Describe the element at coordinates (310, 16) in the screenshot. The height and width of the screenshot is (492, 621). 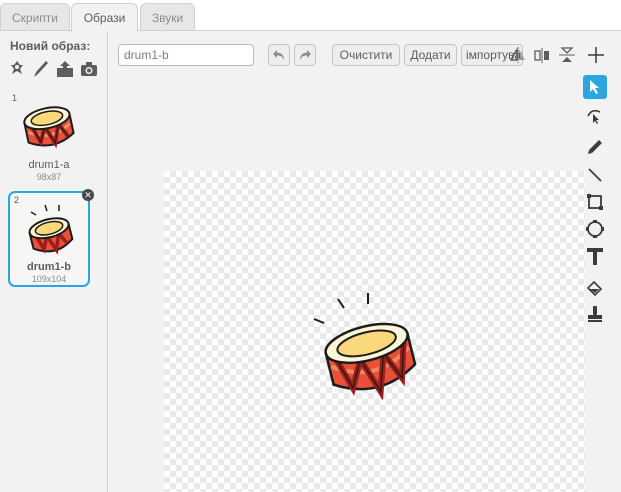
I see `tab-bar: Скрипти Образи Звуки` at that location.